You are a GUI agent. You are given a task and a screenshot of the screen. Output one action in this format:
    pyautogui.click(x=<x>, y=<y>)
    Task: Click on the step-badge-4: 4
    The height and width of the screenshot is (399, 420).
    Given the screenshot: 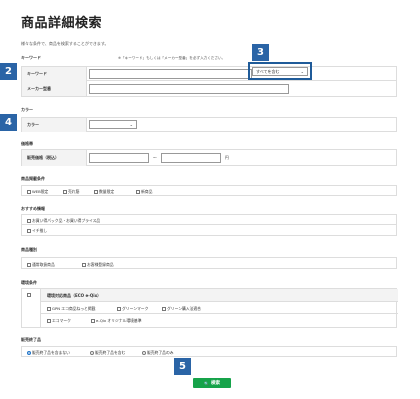 What is the action you would take?
    pyautogui.click(x=8, y=122)
    